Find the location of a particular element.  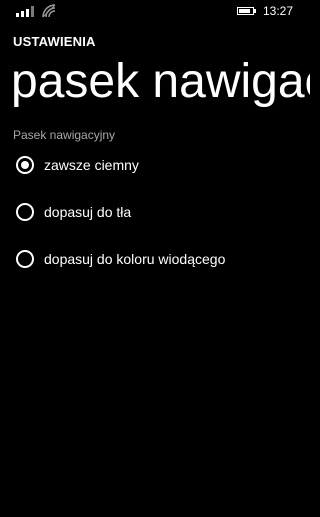

battery-fill is located at coordinates (244, 11).